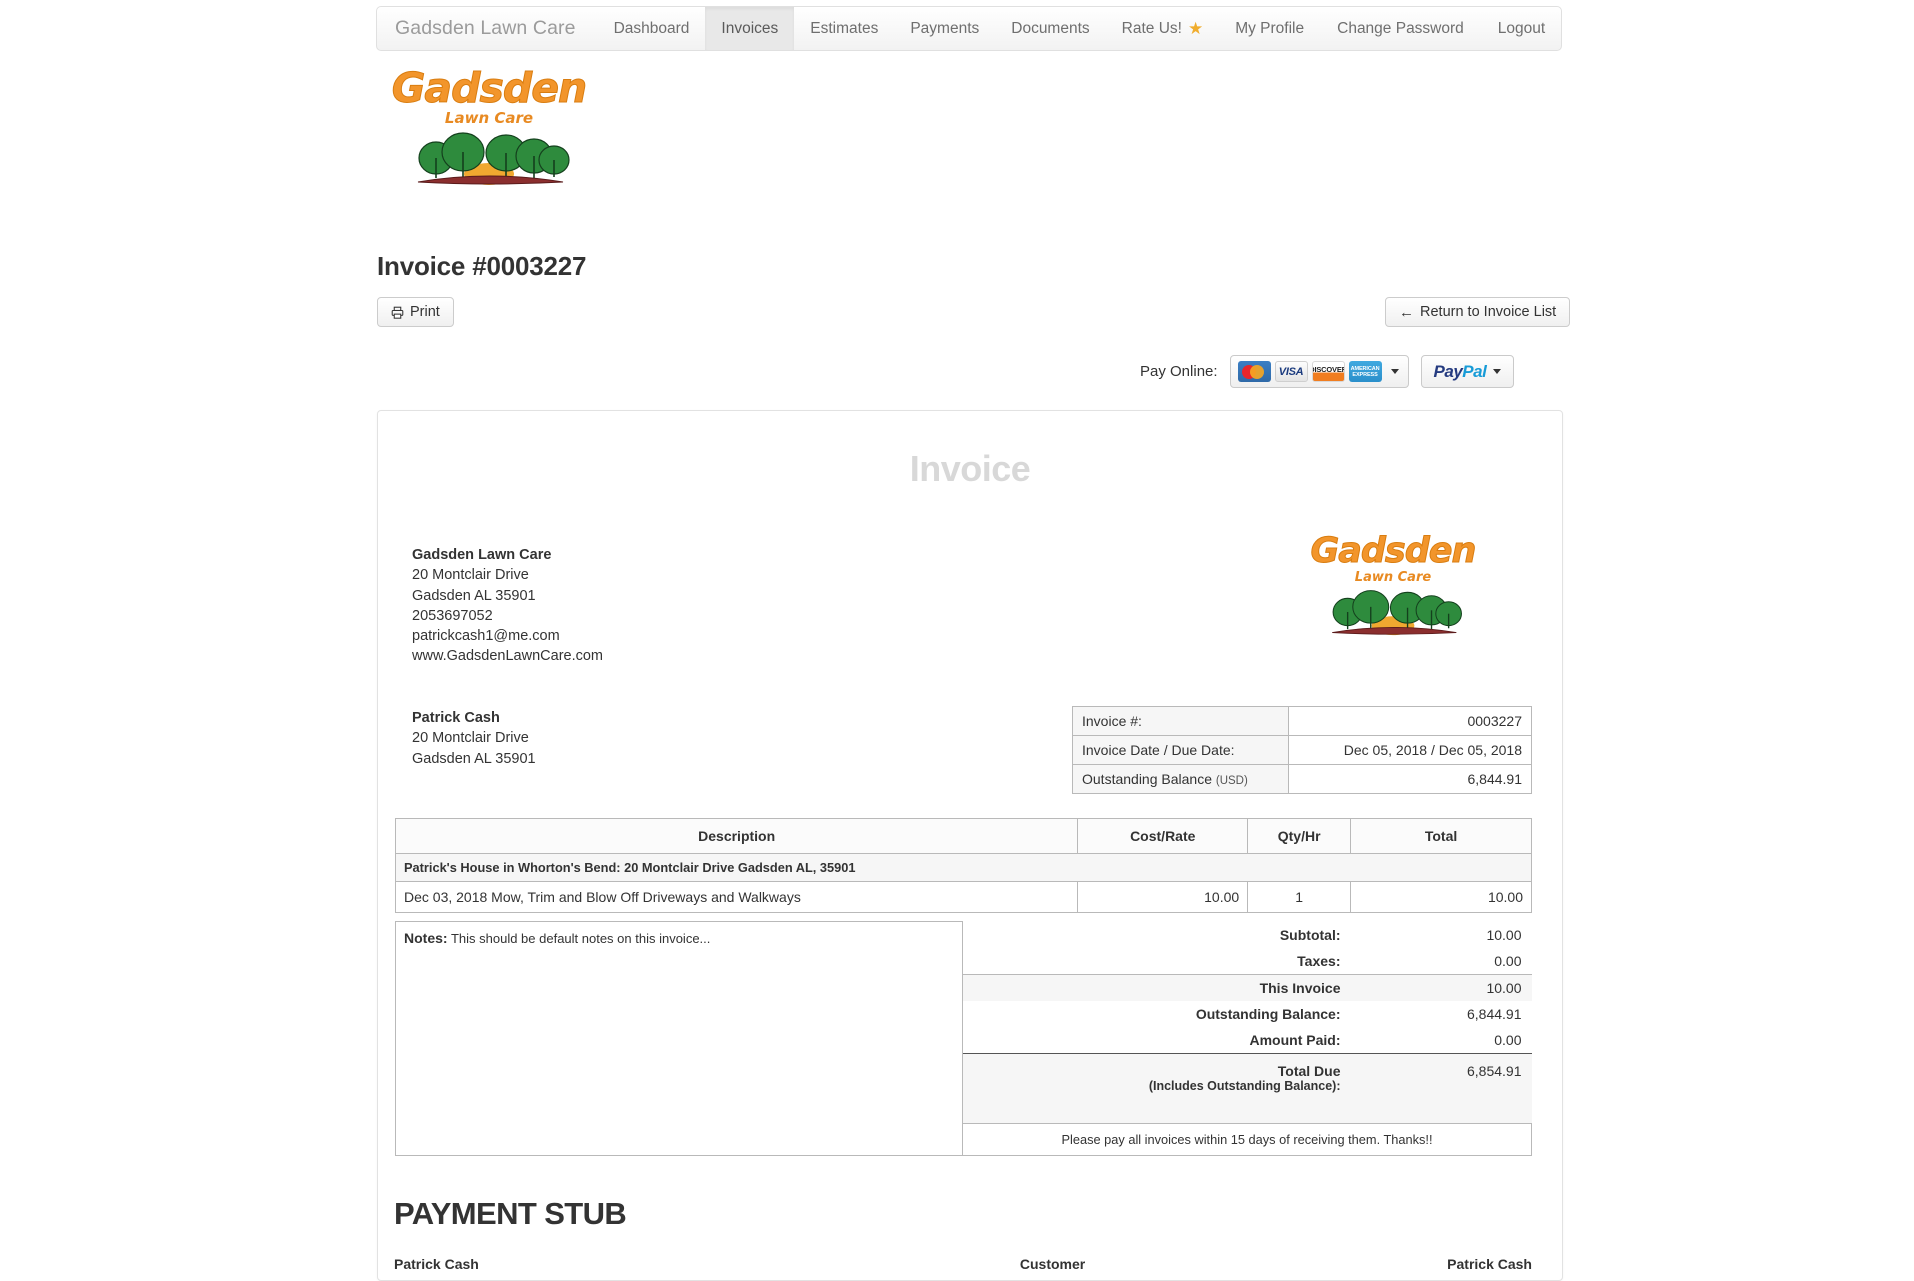 The width and height of the screenshot is (1914, 1281). Describe the element at coordinates (750, 28) in the screenshot. I see `nav-item-invoices: Invoices` at that location.